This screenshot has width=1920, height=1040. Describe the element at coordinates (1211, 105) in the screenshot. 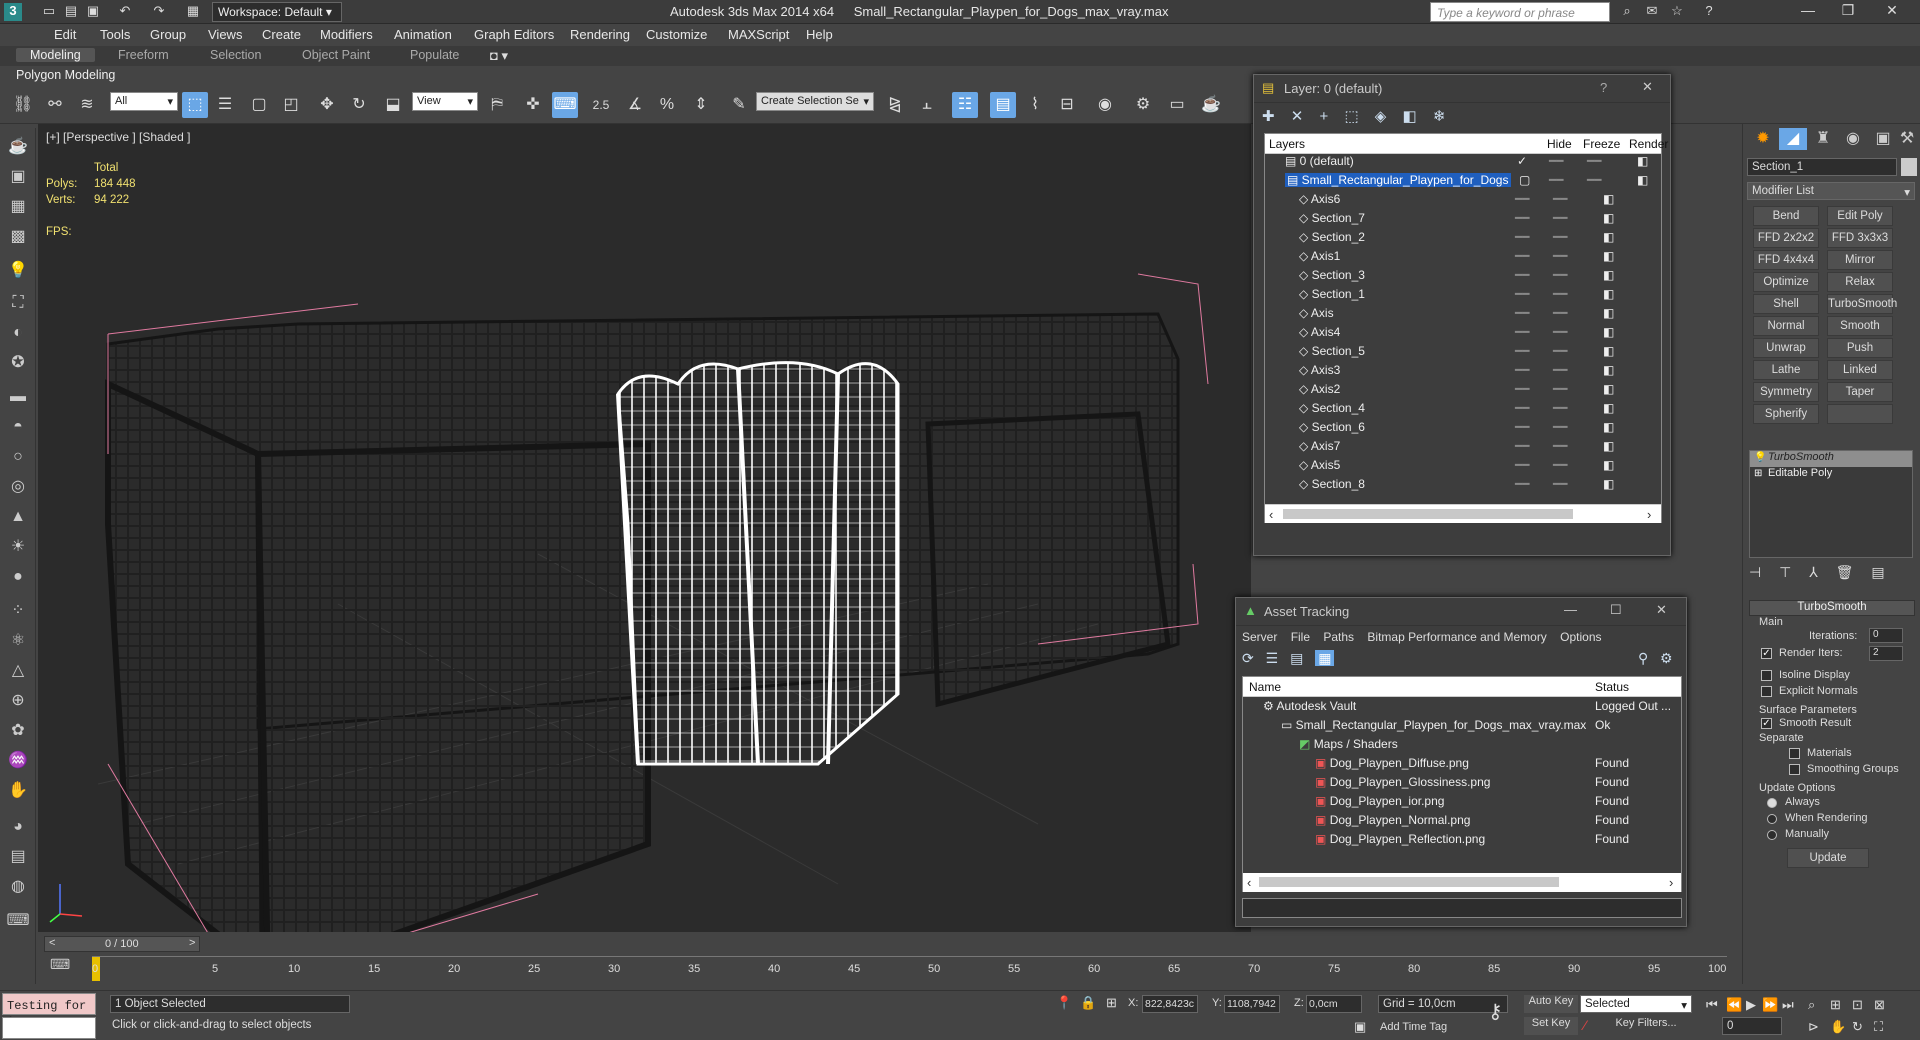

I see `render-production-icon: ☕` at that location.